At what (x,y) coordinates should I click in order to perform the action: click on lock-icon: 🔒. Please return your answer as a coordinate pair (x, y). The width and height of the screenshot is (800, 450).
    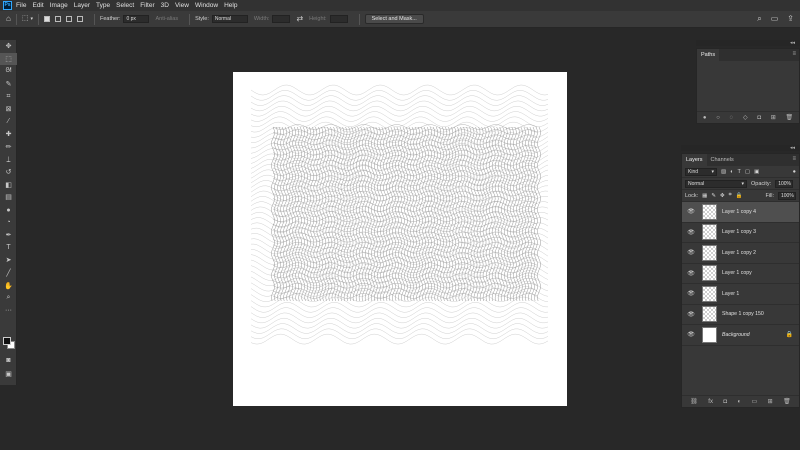
    Looking at the image, I should click on (789, 334).